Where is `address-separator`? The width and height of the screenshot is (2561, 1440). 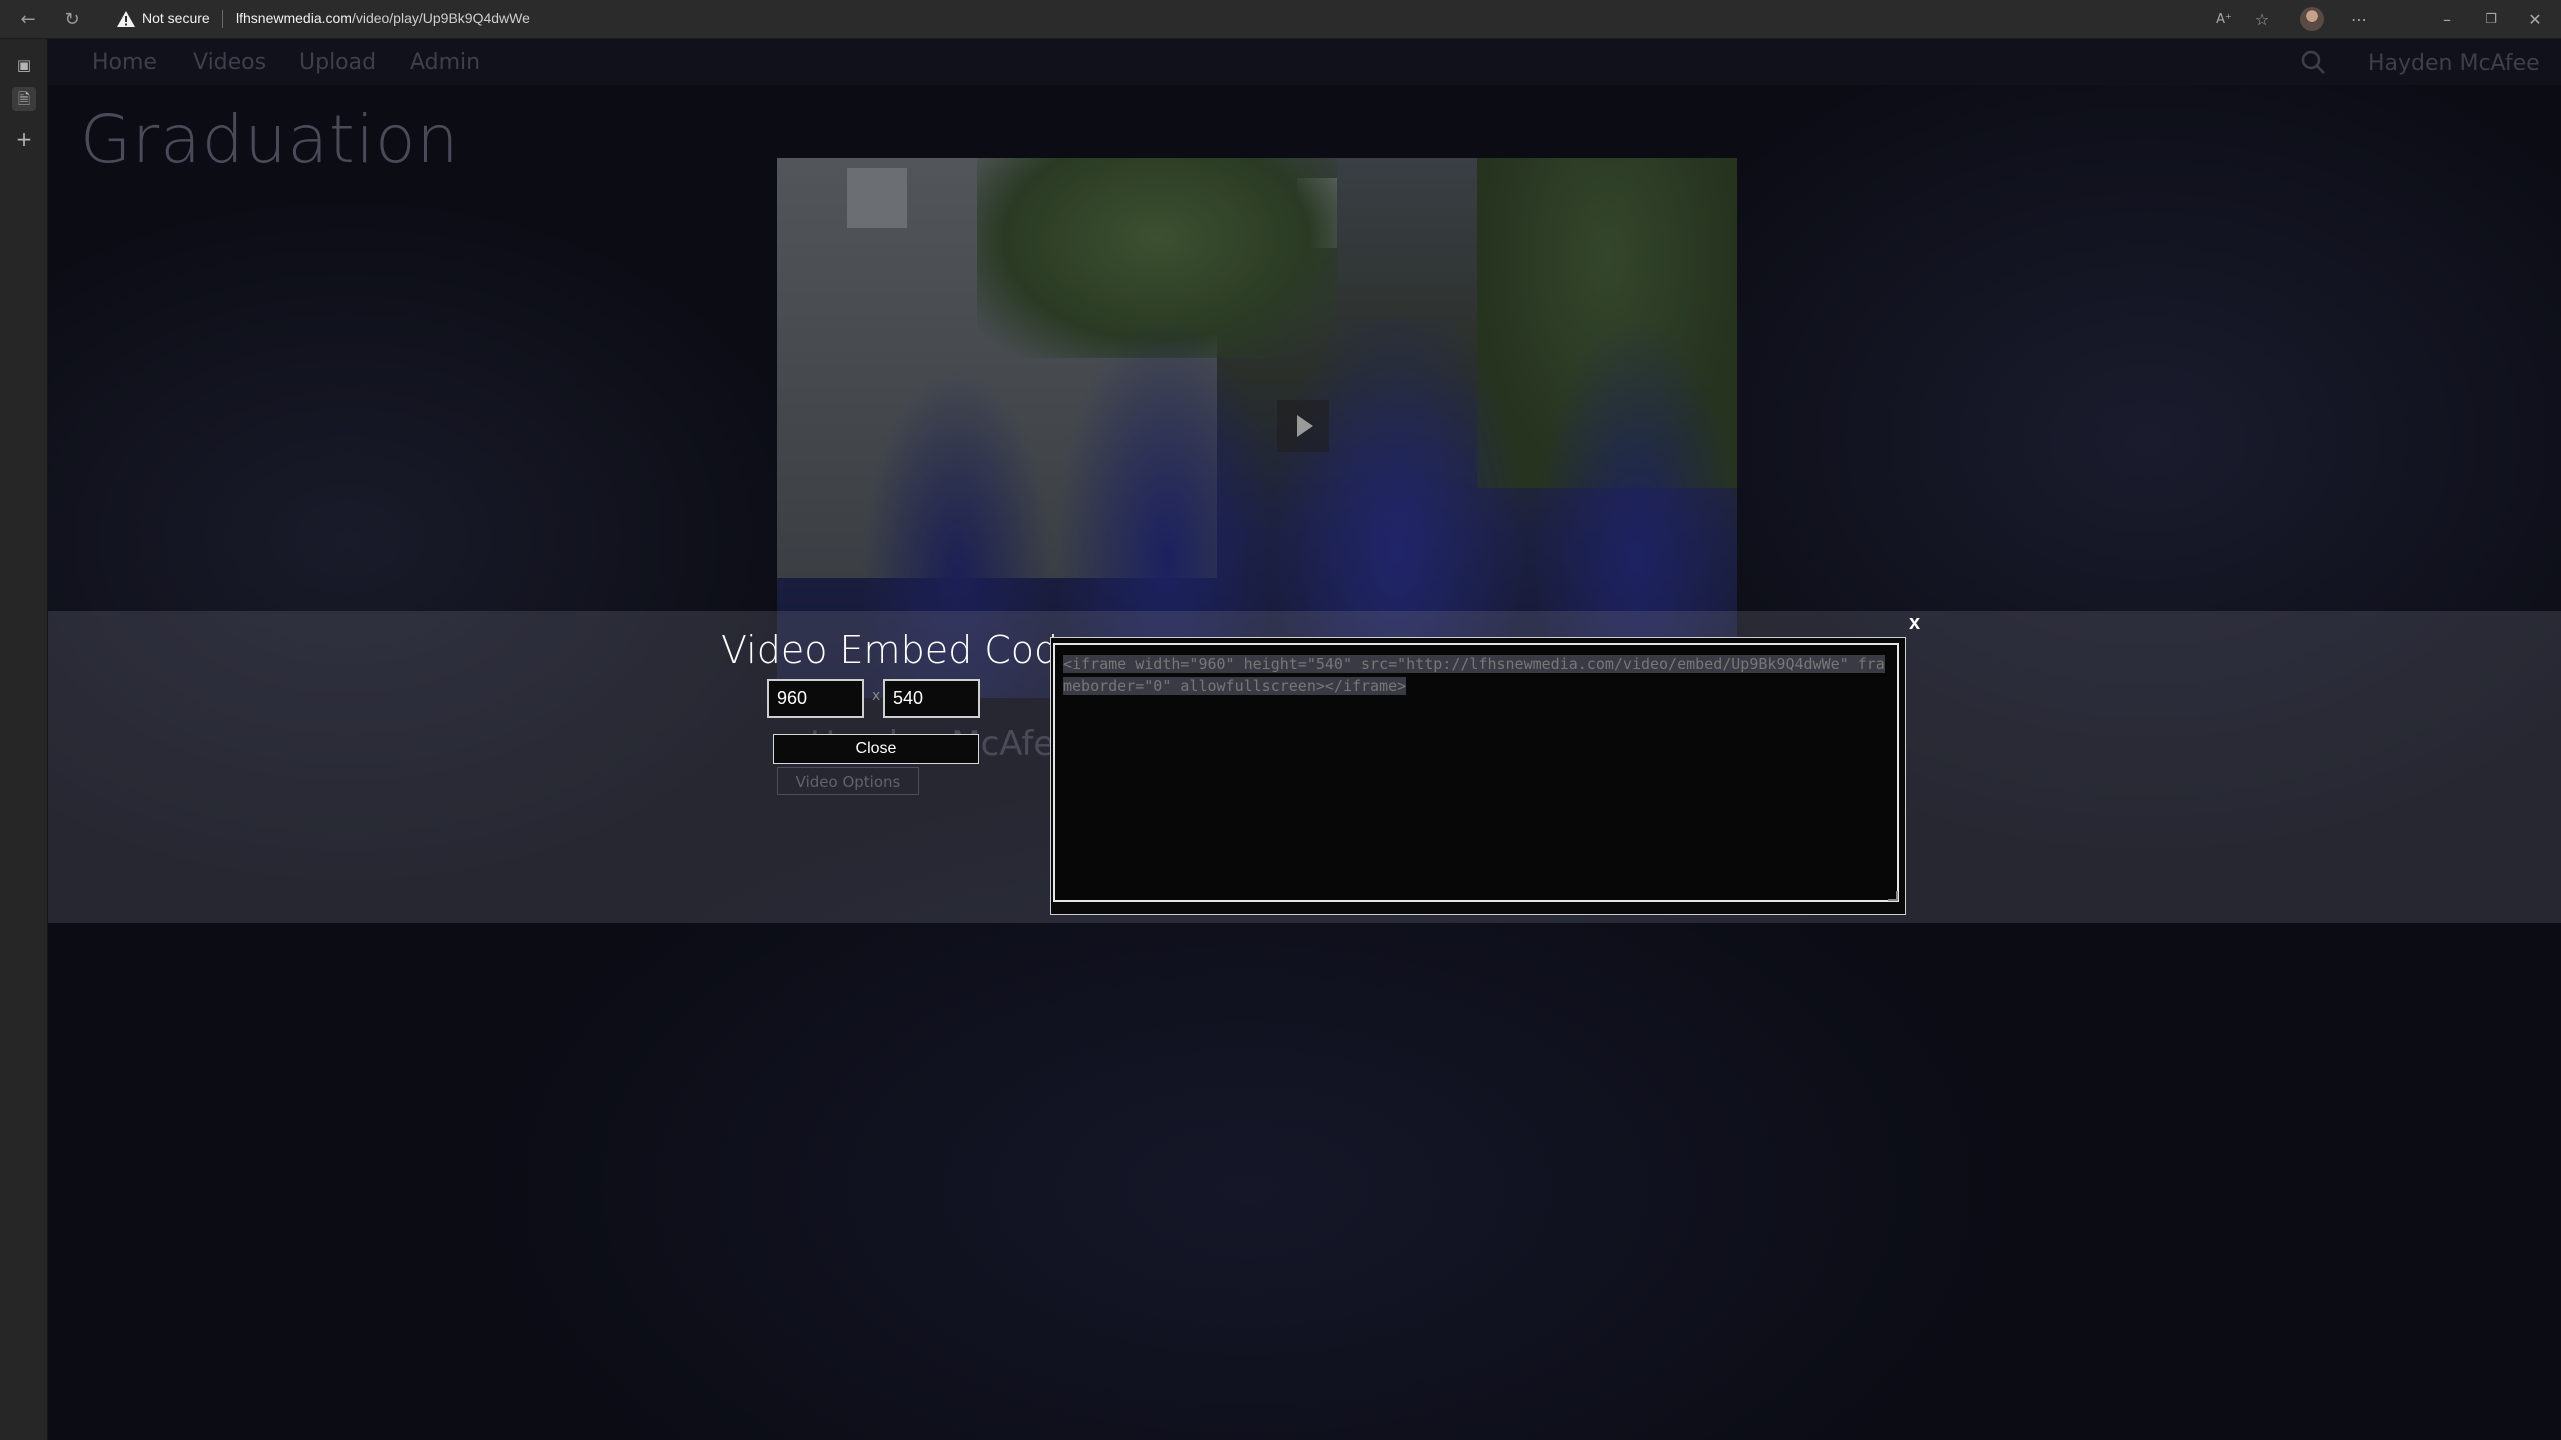
address-separator is located at coordinates (222, 19).